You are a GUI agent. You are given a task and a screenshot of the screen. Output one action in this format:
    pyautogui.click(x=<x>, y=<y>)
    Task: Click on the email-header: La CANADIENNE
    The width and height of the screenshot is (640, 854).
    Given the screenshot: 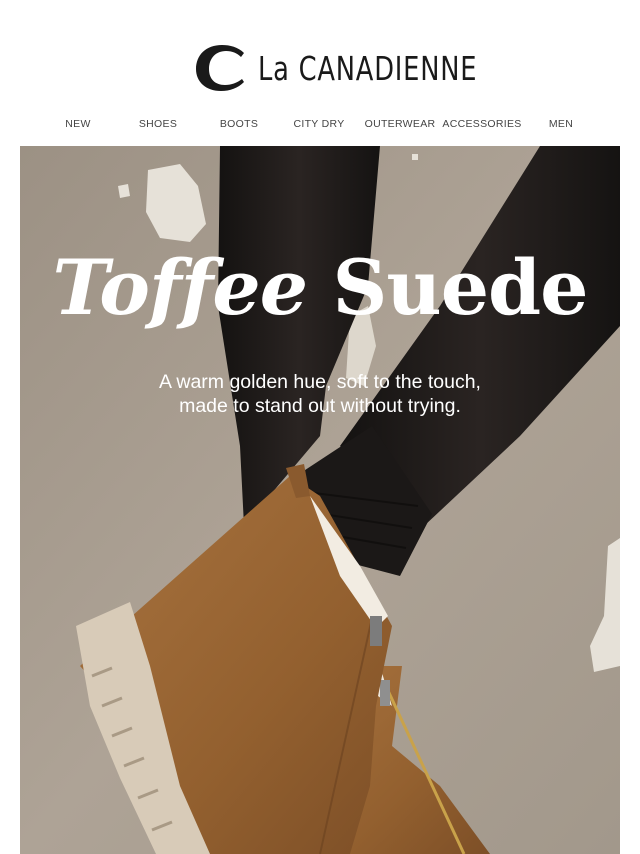 What is the action you would take?
    pyautogui.click(x=320, y=56)
    